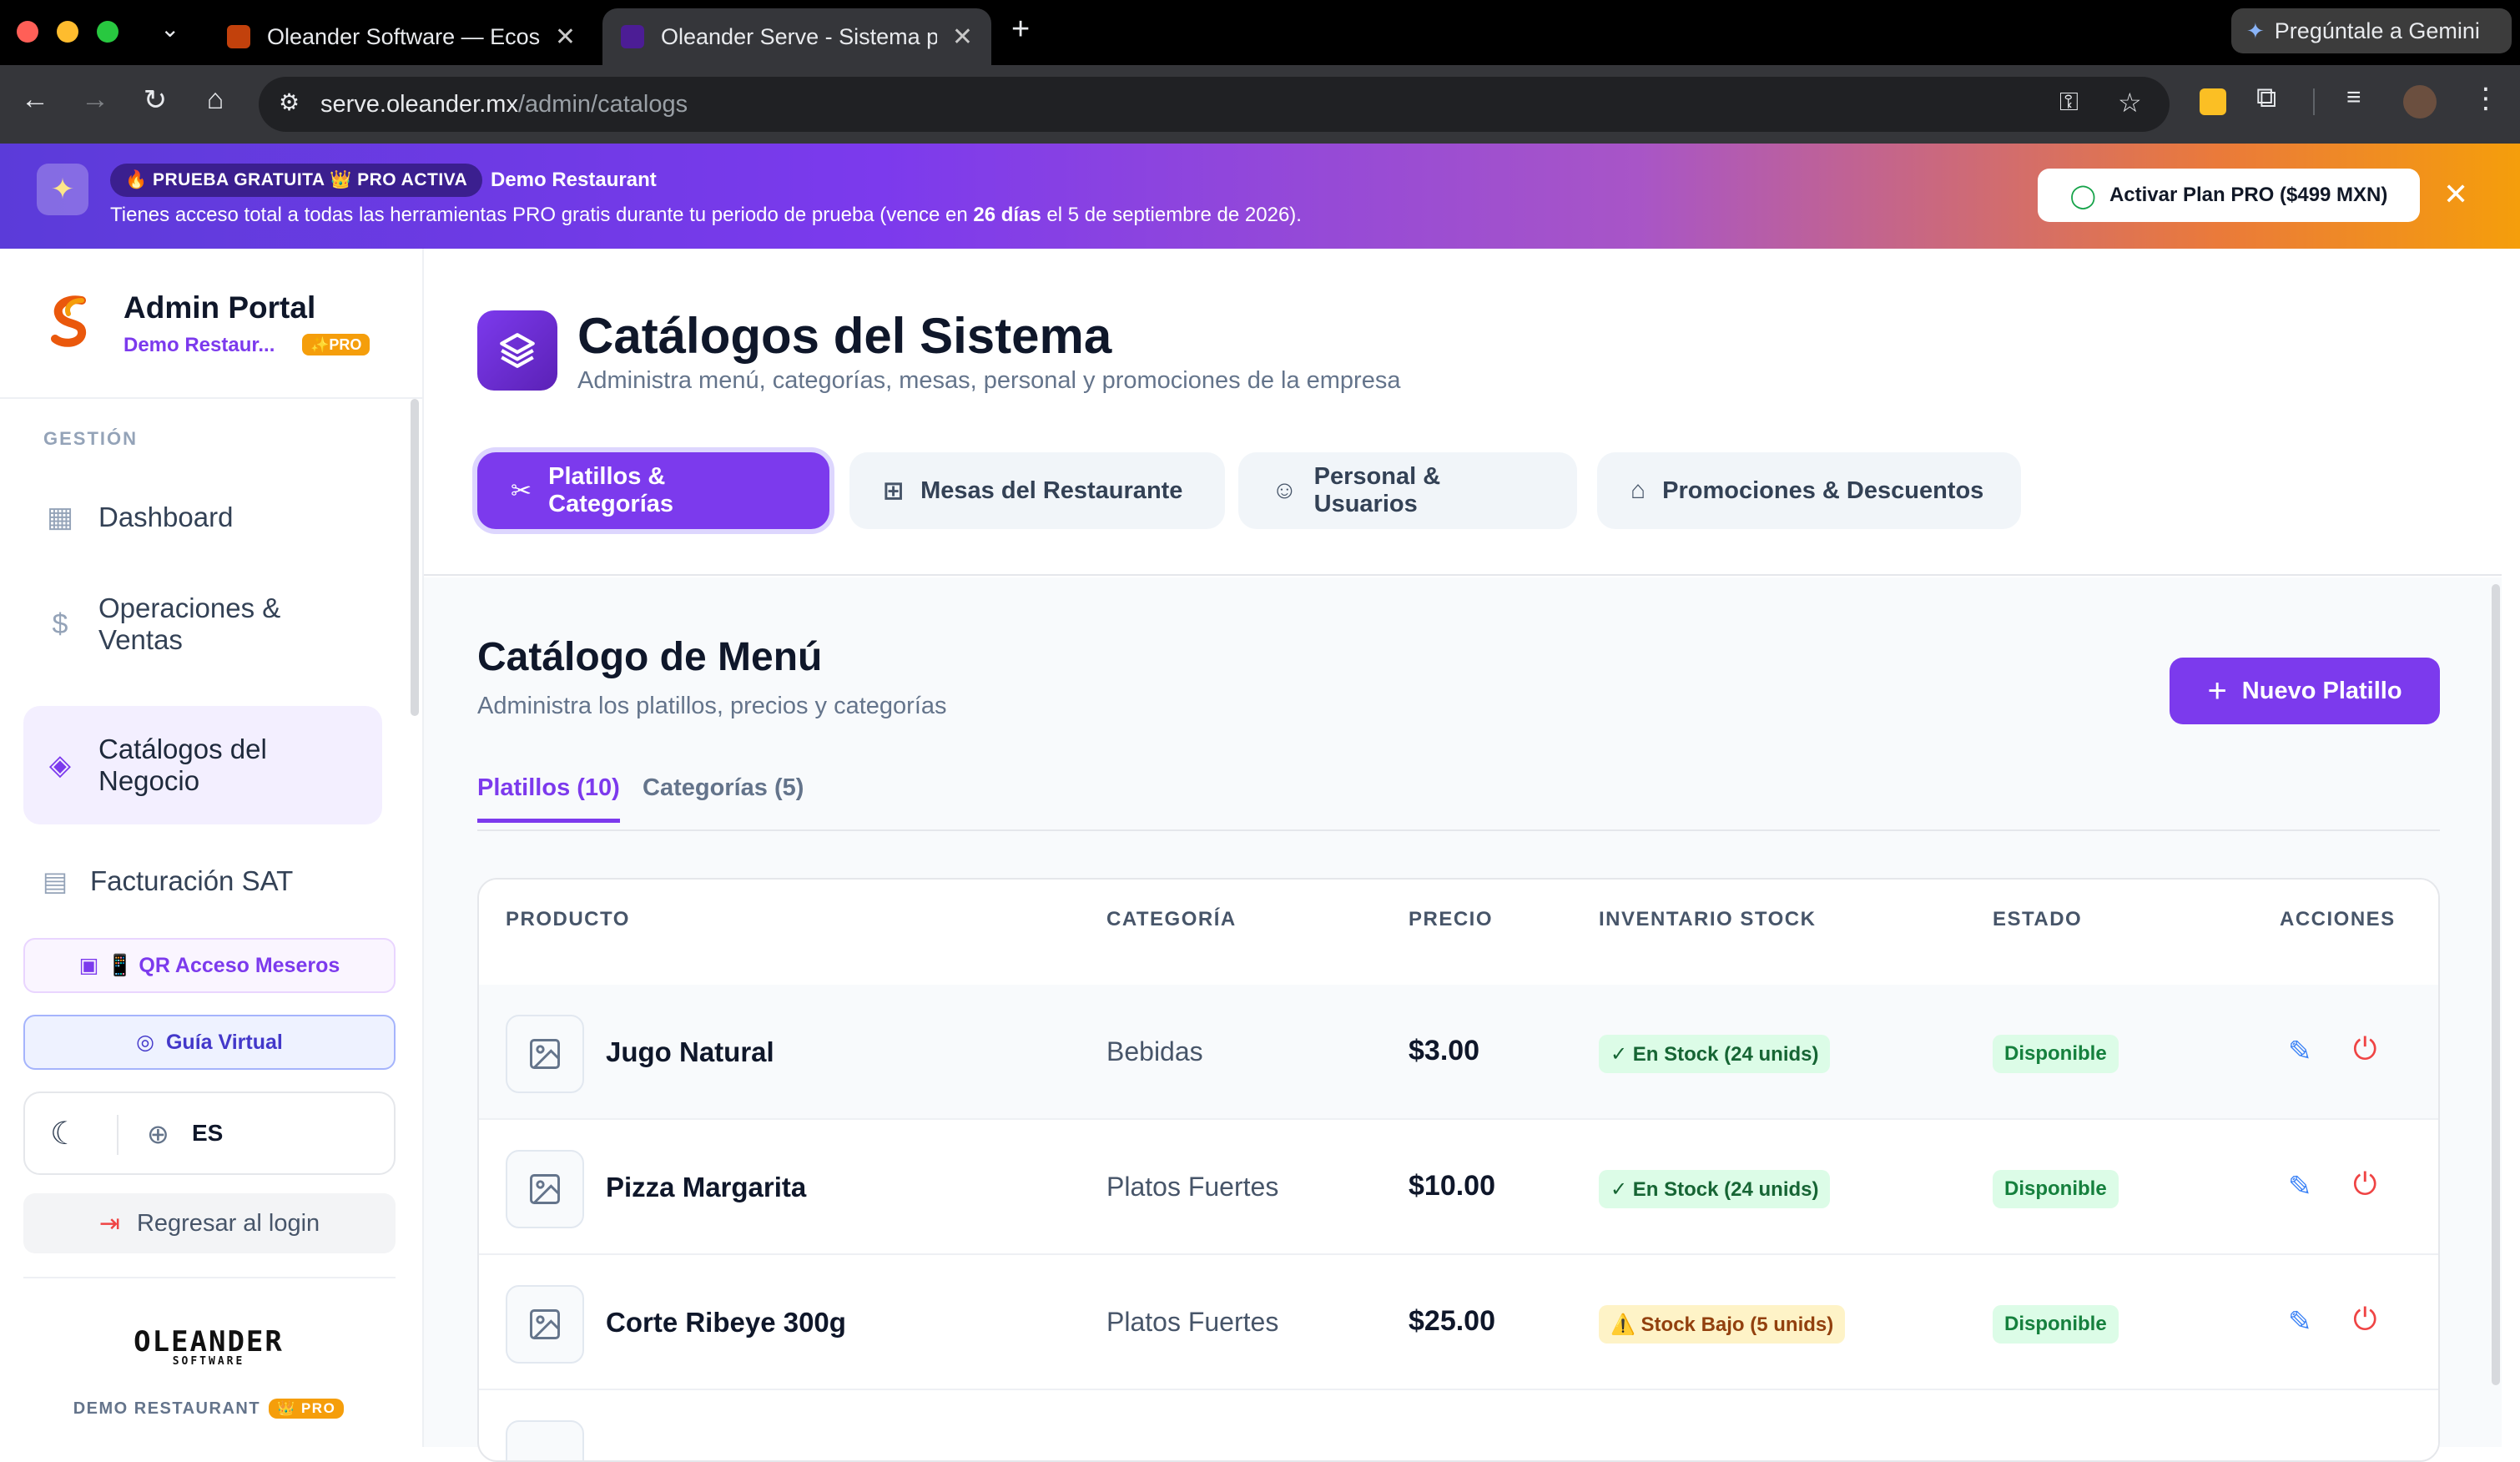 Image resolution: width=2520 pixels, height=1462 pixels. Describe the element at coordinates (2353, 97) in the screenshot. I see `media-controls-icon: ≡` at that location.